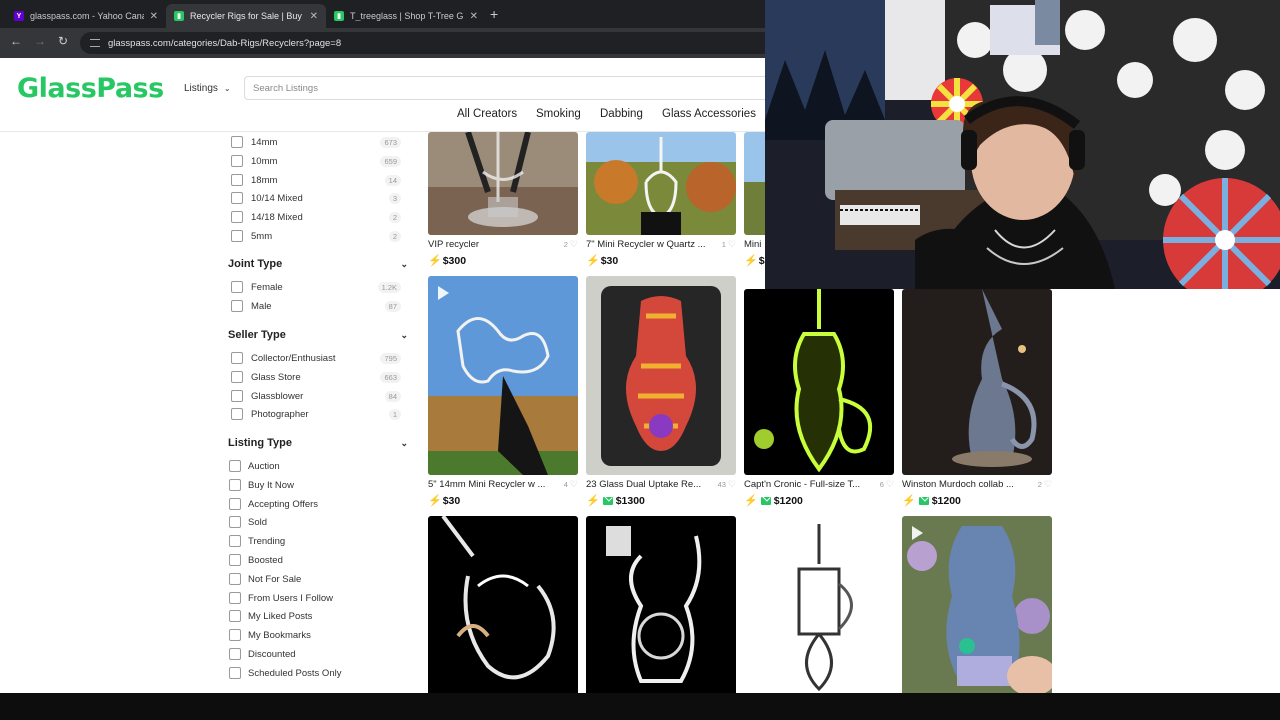 The height and width of the screenshot is (720, 1280). Describe the element at coordinates (503, 244) in the screenshot. I see `listing-title-row: VIP recycler 2 ♡` at that location.